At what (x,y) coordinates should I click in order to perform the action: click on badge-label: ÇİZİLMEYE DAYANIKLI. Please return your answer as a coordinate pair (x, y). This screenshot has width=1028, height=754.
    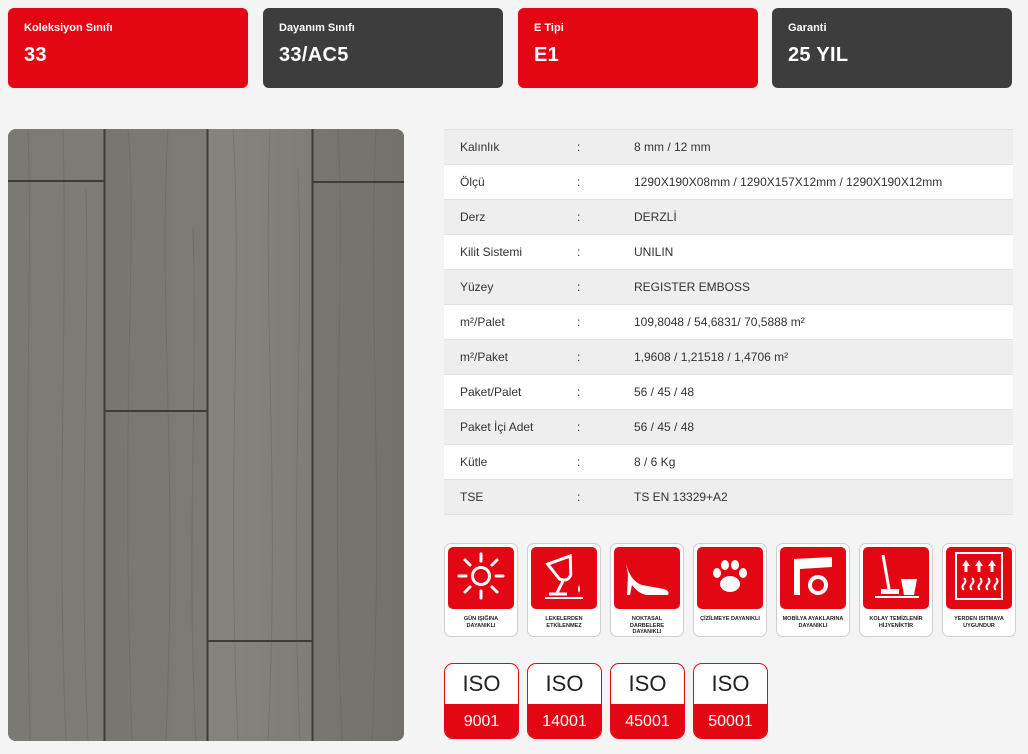
    Looking at the image, I should click on (730, 619).